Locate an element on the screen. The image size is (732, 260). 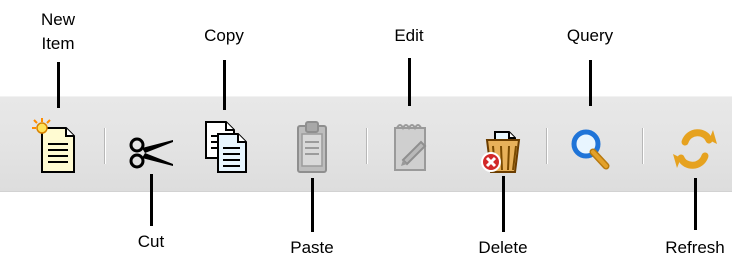
label-delete: Delete is located at coordinates (503, 247).